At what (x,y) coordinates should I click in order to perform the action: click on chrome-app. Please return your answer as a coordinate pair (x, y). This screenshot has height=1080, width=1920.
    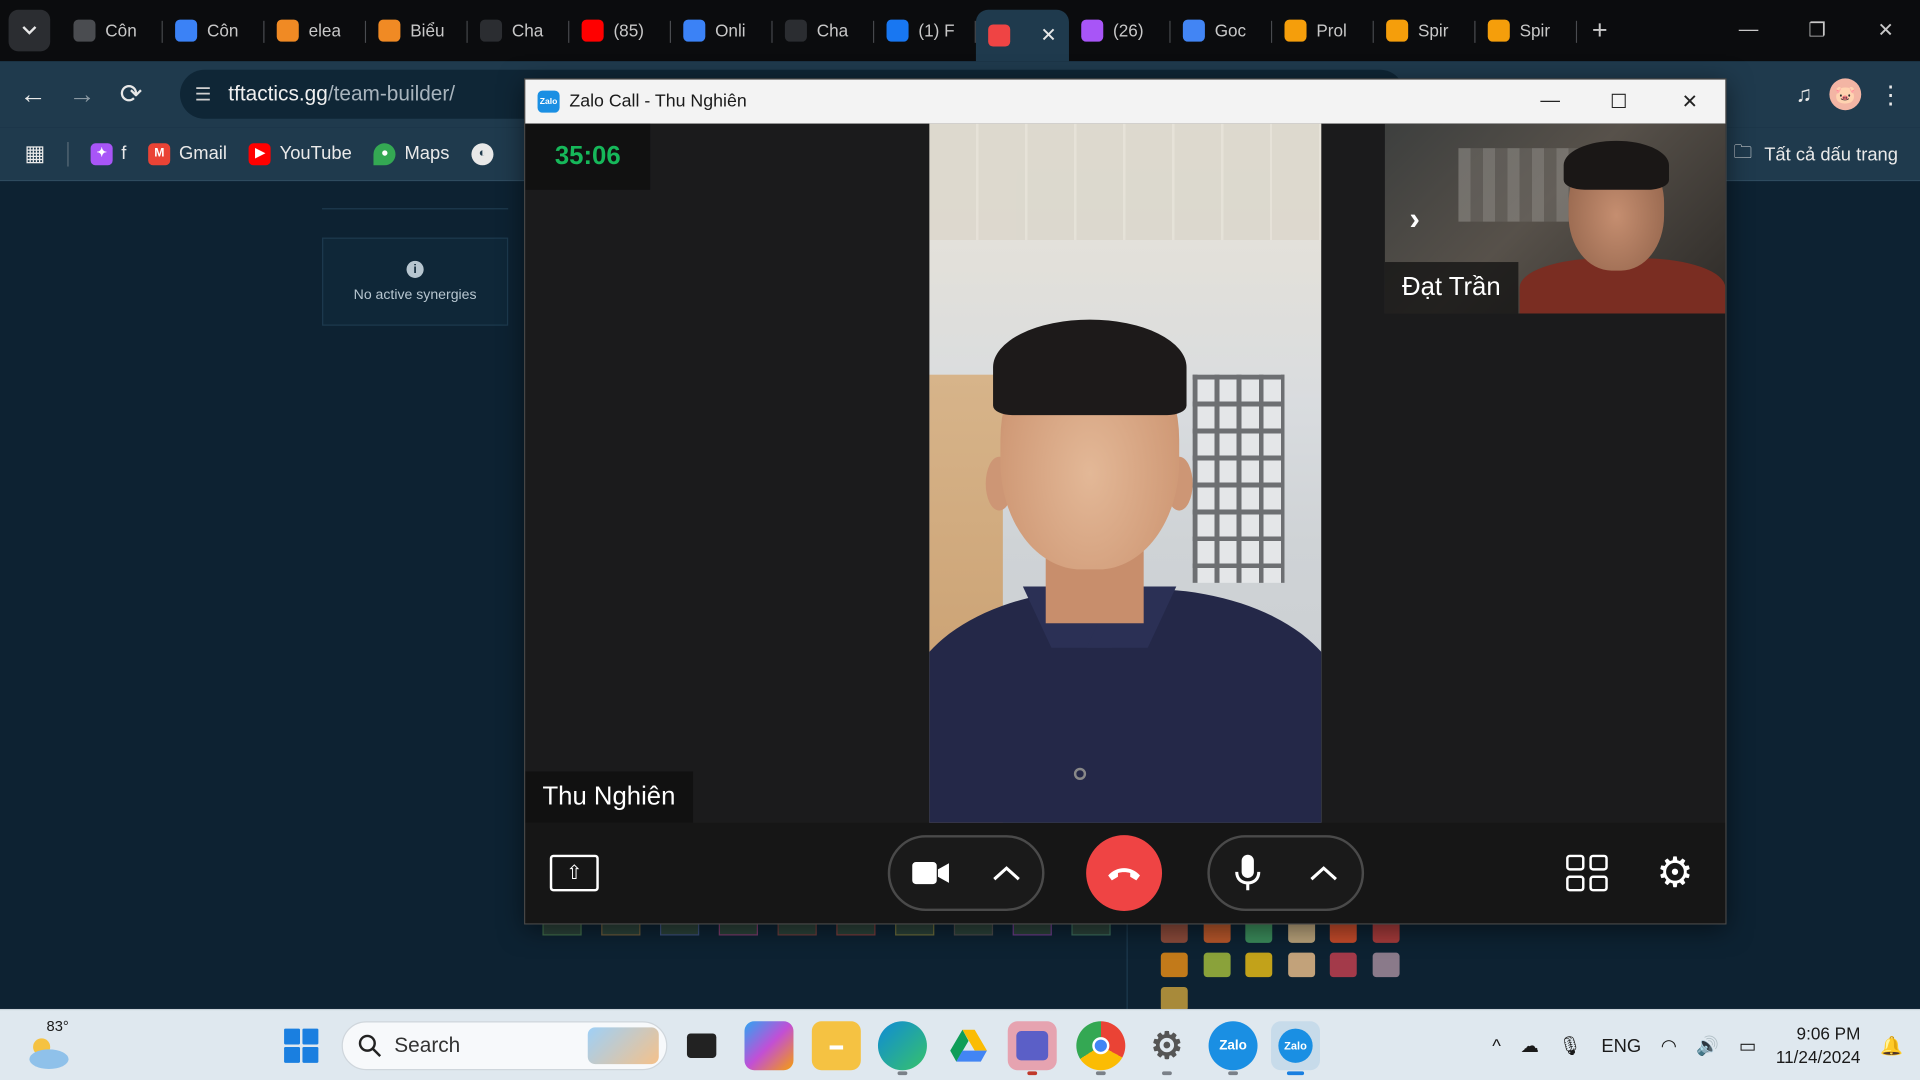
    Looking at the image, I should click on (1101, 1048).